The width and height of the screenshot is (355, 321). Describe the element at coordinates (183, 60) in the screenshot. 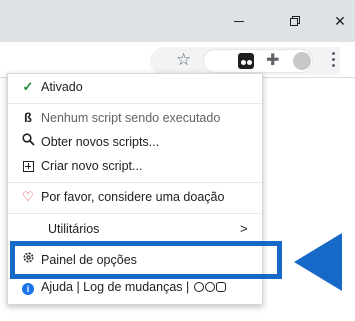

I see `star-icon: ☆` at that location.